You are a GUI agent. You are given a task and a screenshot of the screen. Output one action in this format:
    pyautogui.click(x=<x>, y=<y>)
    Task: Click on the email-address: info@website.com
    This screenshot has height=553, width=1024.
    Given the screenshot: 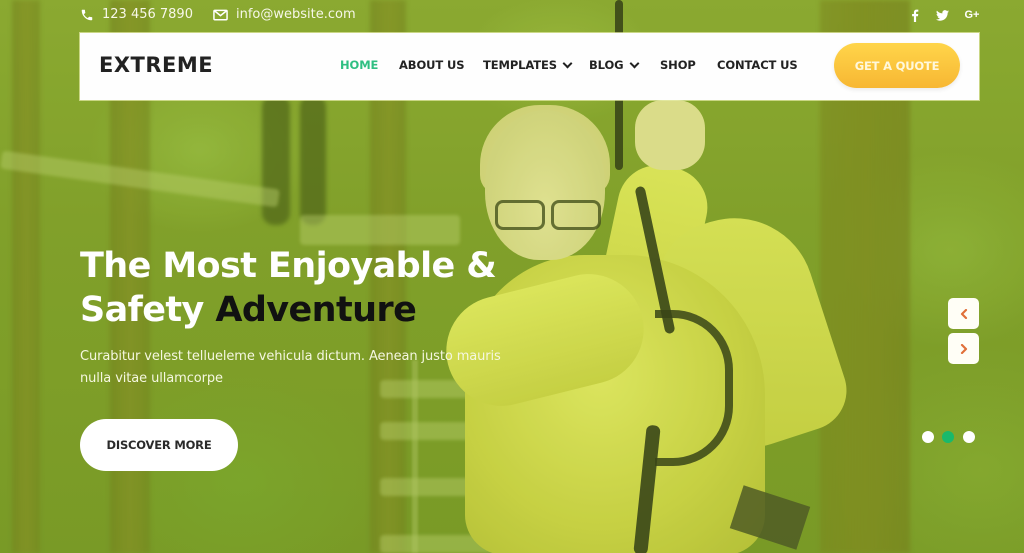 What is the action you would take?
    pyautogui.click(x=296, y=14)
    